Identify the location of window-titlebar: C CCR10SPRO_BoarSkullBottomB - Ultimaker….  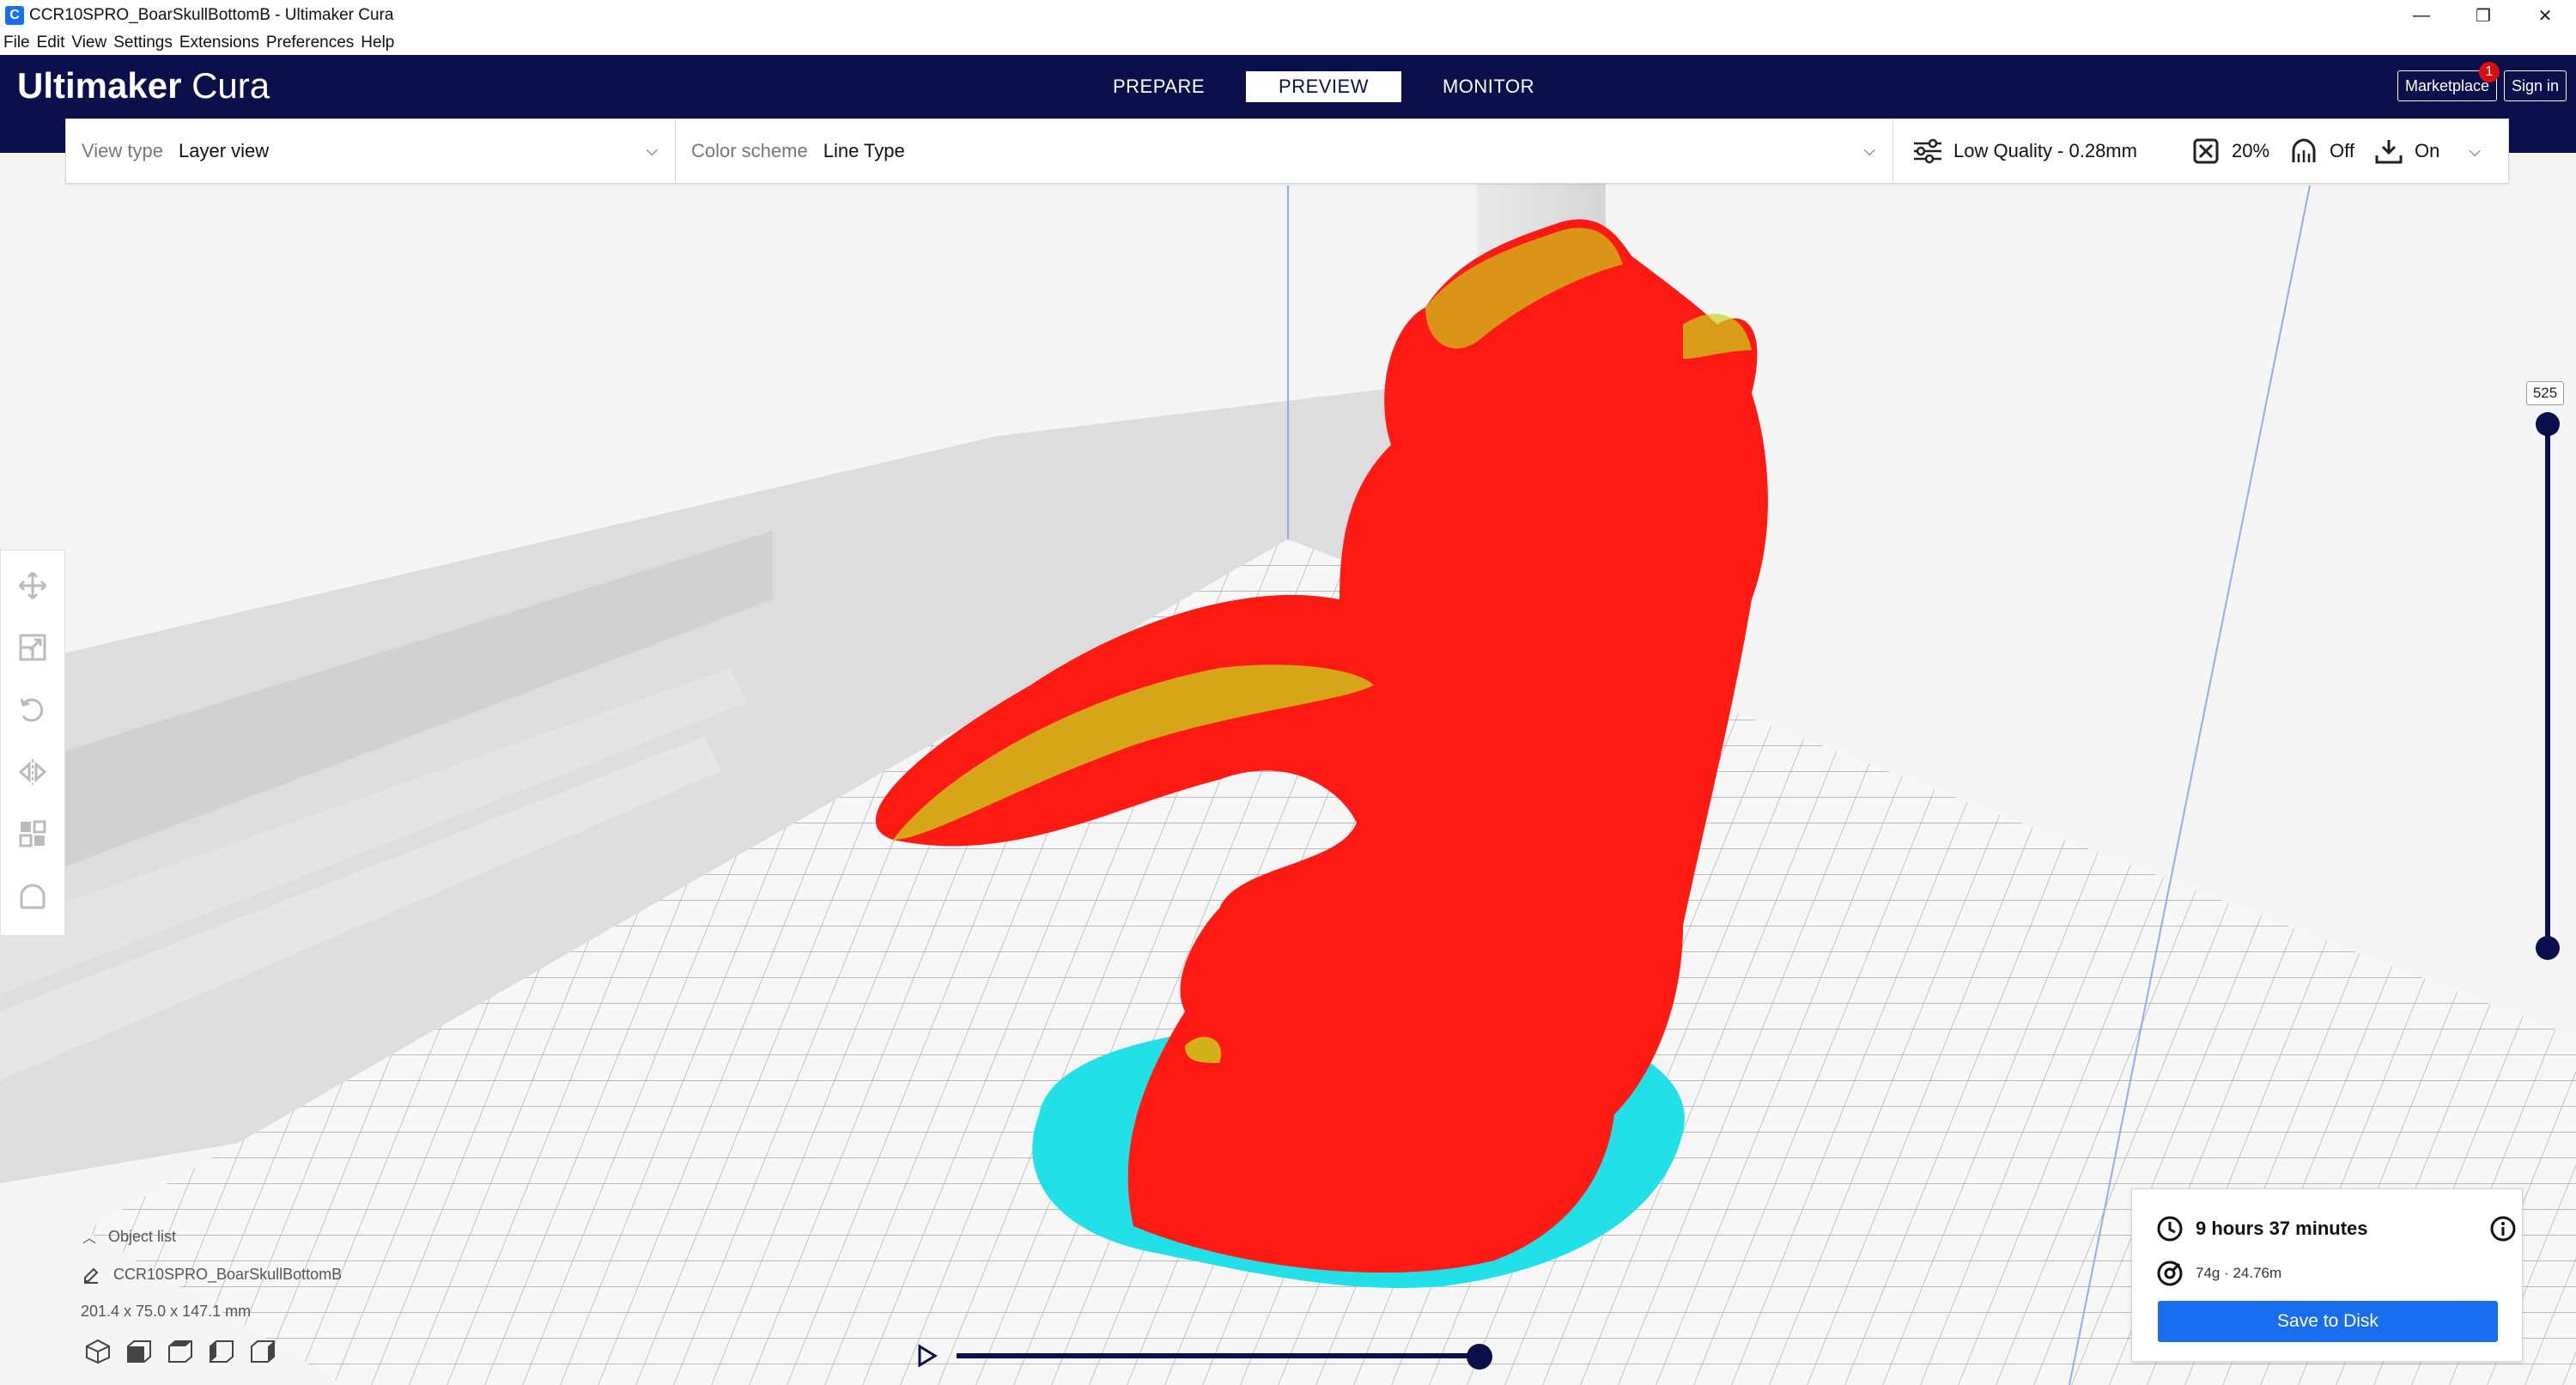
(1288, 15).